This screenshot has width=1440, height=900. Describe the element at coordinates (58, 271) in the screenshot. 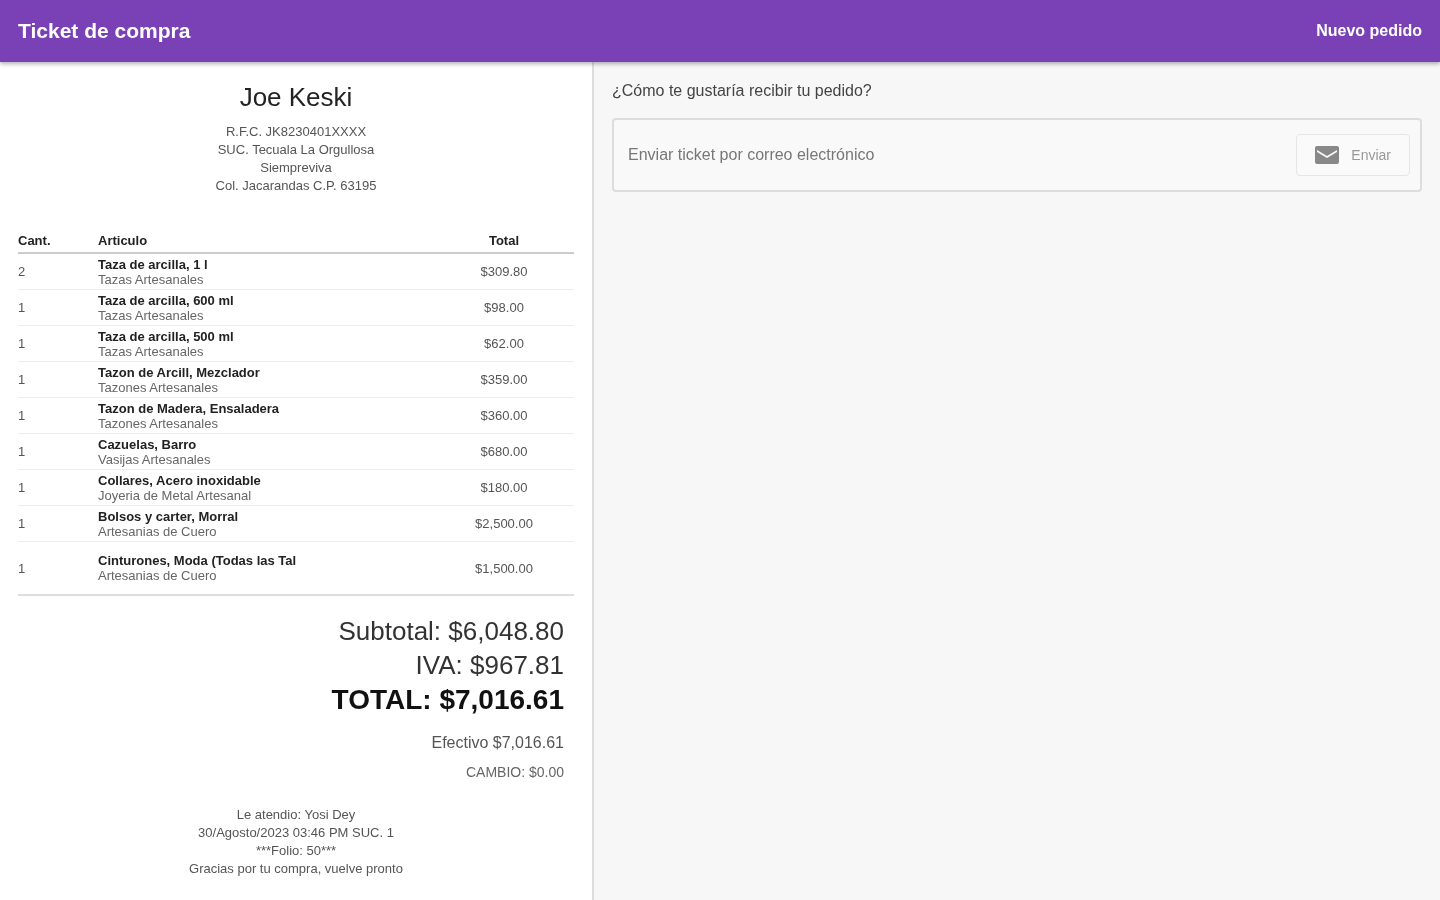

I see `quantity-cell: 2` at that location.